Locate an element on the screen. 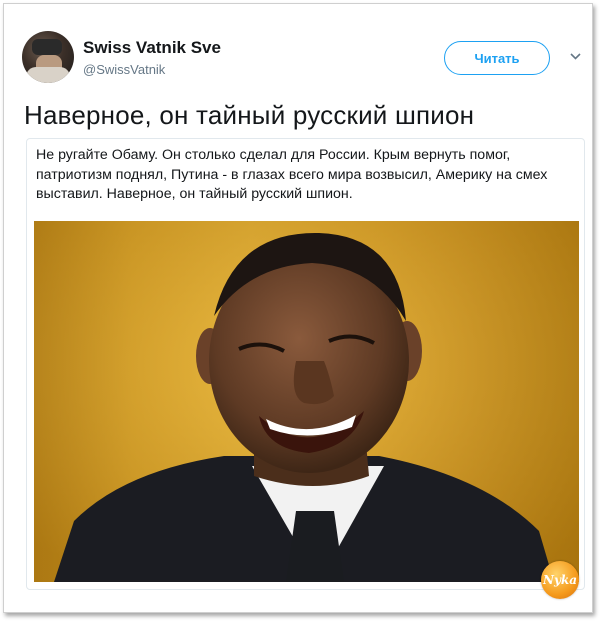 This screenshot has width=601, height=621. chevron-down-icon is located at coordinates (575, 56).